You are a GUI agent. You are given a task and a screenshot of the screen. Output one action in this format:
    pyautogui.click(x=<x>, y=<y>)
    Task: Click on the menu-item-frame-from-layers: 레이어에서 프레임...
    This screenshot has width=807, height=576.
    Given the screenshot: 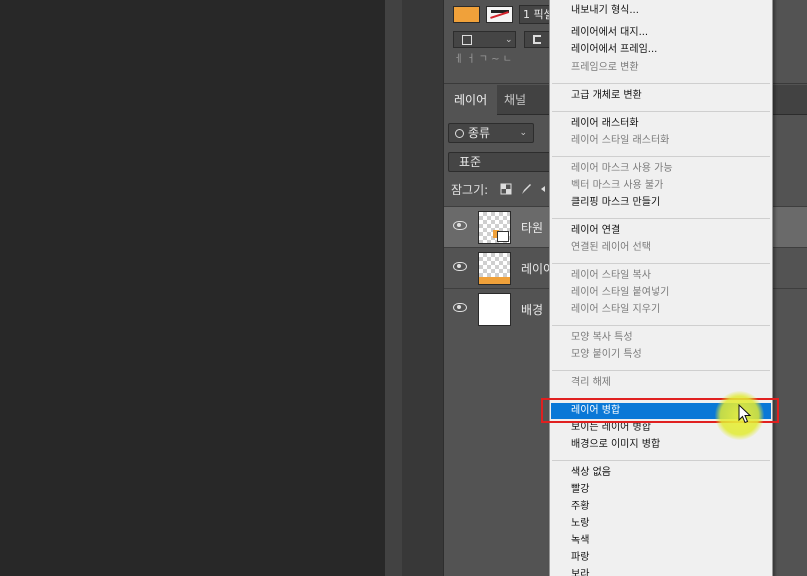 What is the action you would take?
    pyautogui.click(x=661, y=50)
    